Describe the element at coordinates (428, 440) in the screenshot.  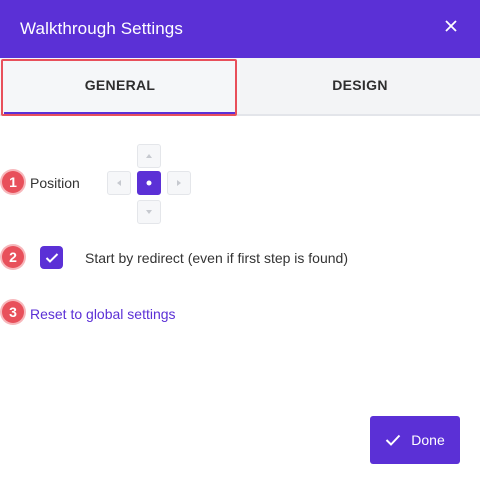
I see `done-button-label: Done` at that location.